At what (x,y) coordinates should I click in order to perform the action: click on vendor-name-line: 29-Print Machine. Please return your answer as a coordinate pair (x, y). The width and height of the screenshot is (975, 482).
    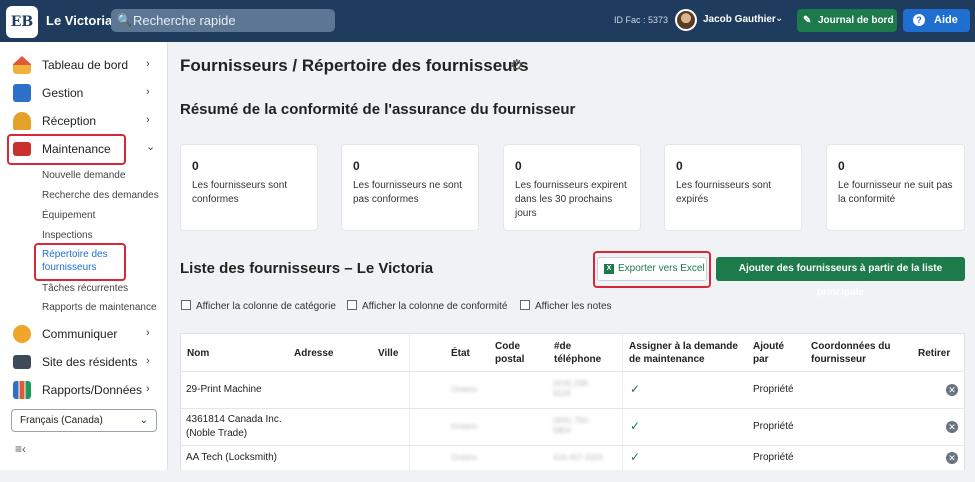
    Looking at the image, I should click on (224, 389).